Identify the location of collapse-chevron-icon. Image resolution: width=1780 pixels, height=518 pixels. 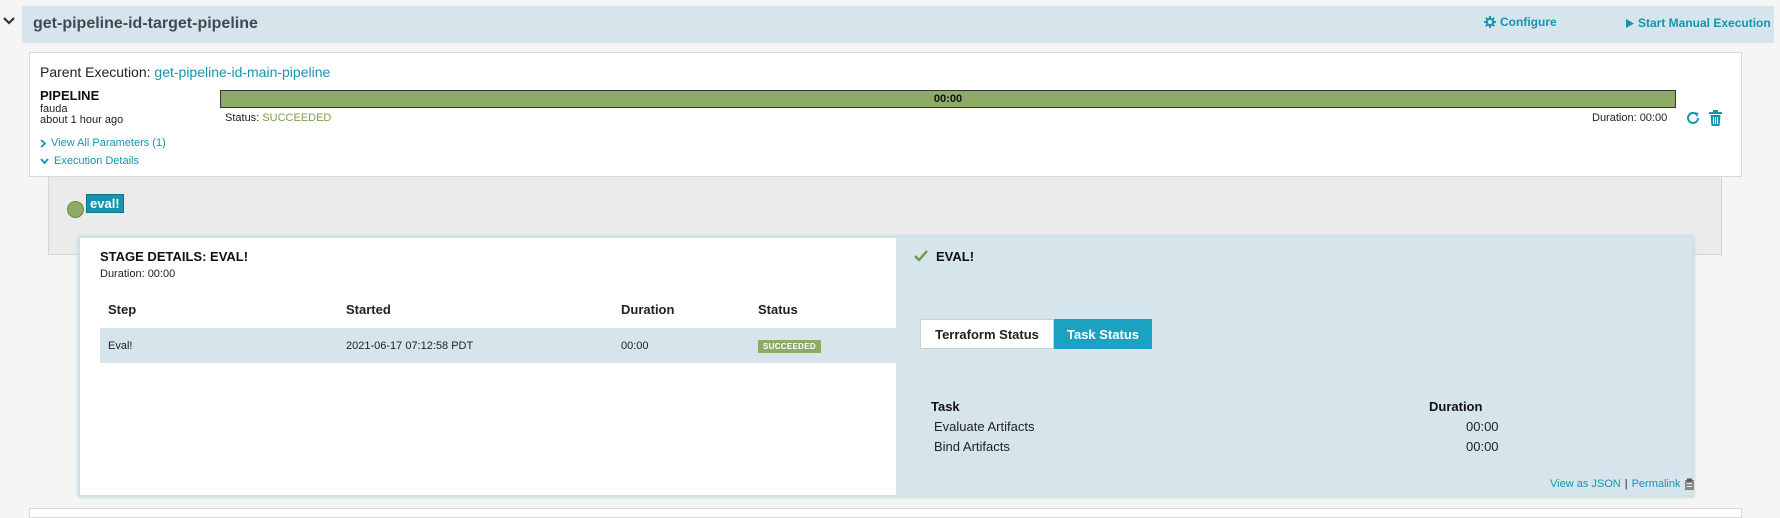
(9, 21).